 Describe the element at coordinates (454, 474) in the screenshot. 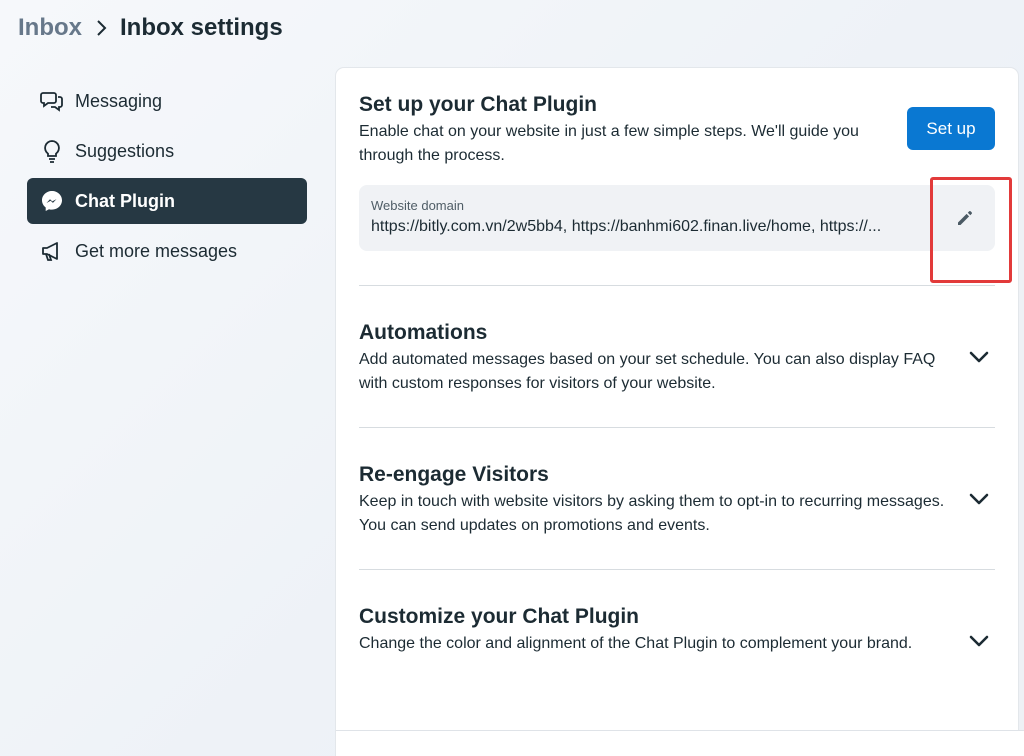

I see `re-engage-title: Re-engage Visitors` at that location.